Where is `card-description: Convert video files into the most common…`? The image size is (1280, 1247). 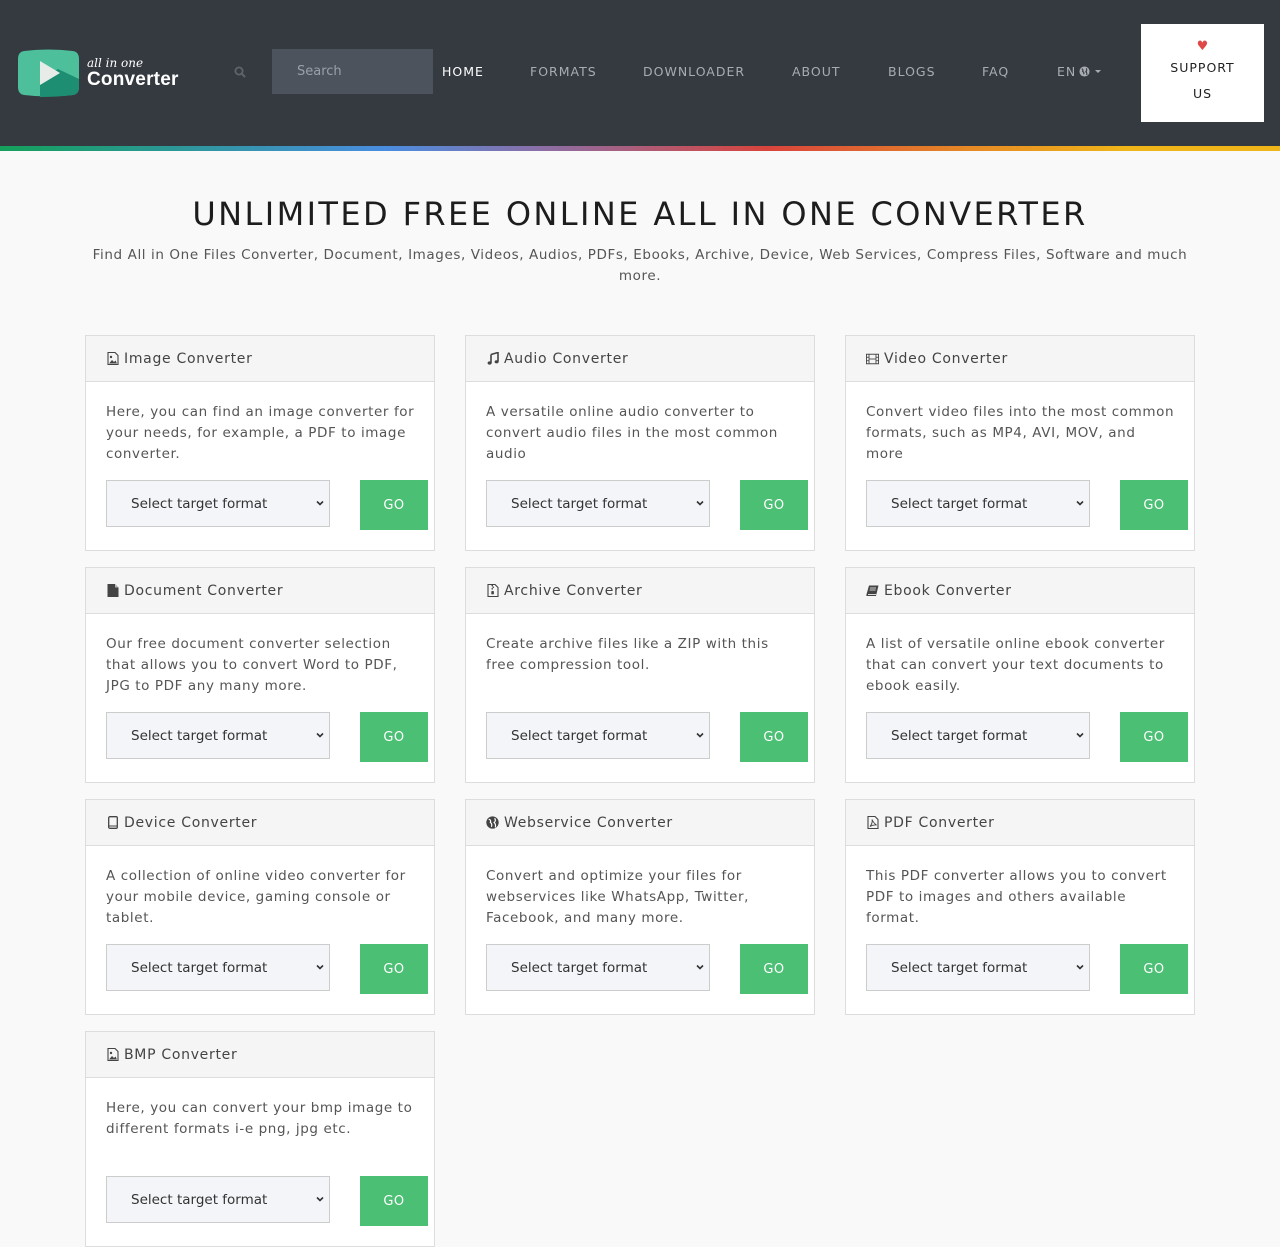 card-description: Convert video files into the most common… is located at coordinates (1020, 433).